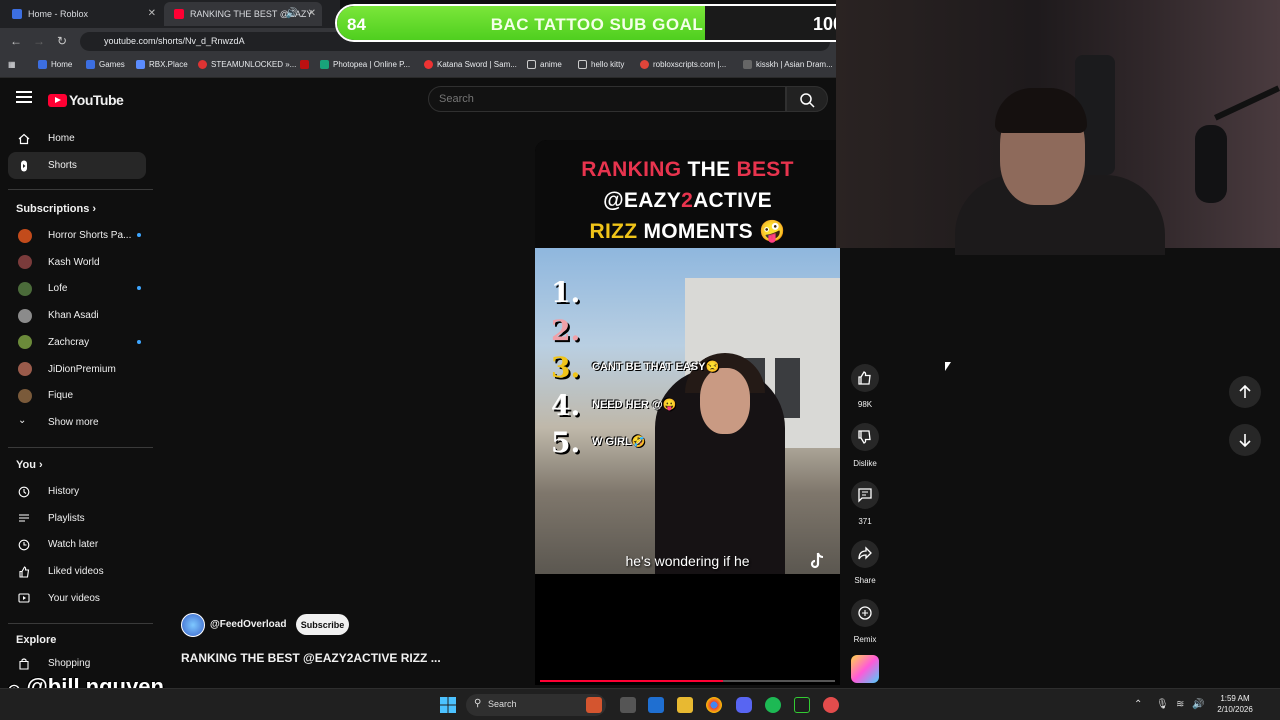  What do you see at coordinates (628, 705) in the screenshot?
I see `mouse-app-icon` at bounding box center [628, 705].